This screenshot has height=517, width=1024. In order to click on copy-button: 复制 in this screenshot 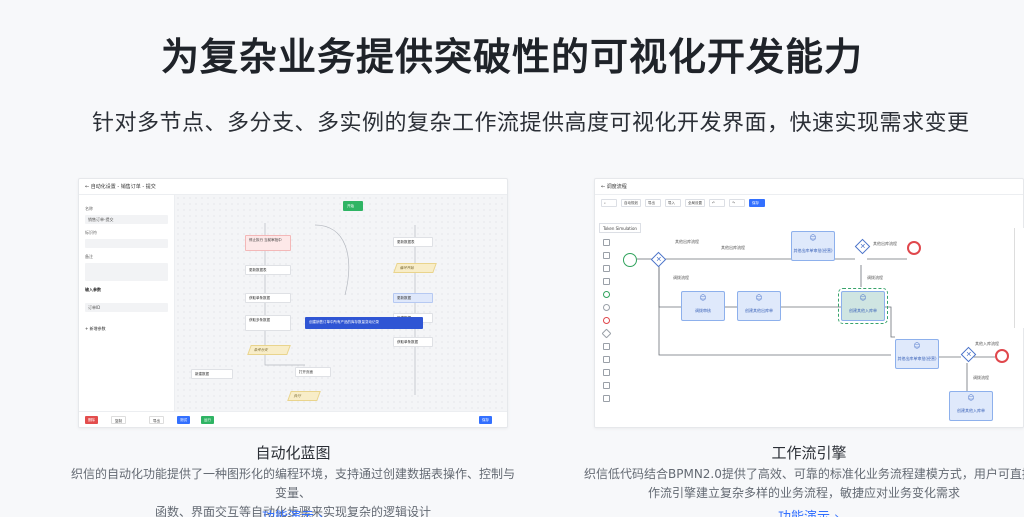, I will do `click(118, 420)`.